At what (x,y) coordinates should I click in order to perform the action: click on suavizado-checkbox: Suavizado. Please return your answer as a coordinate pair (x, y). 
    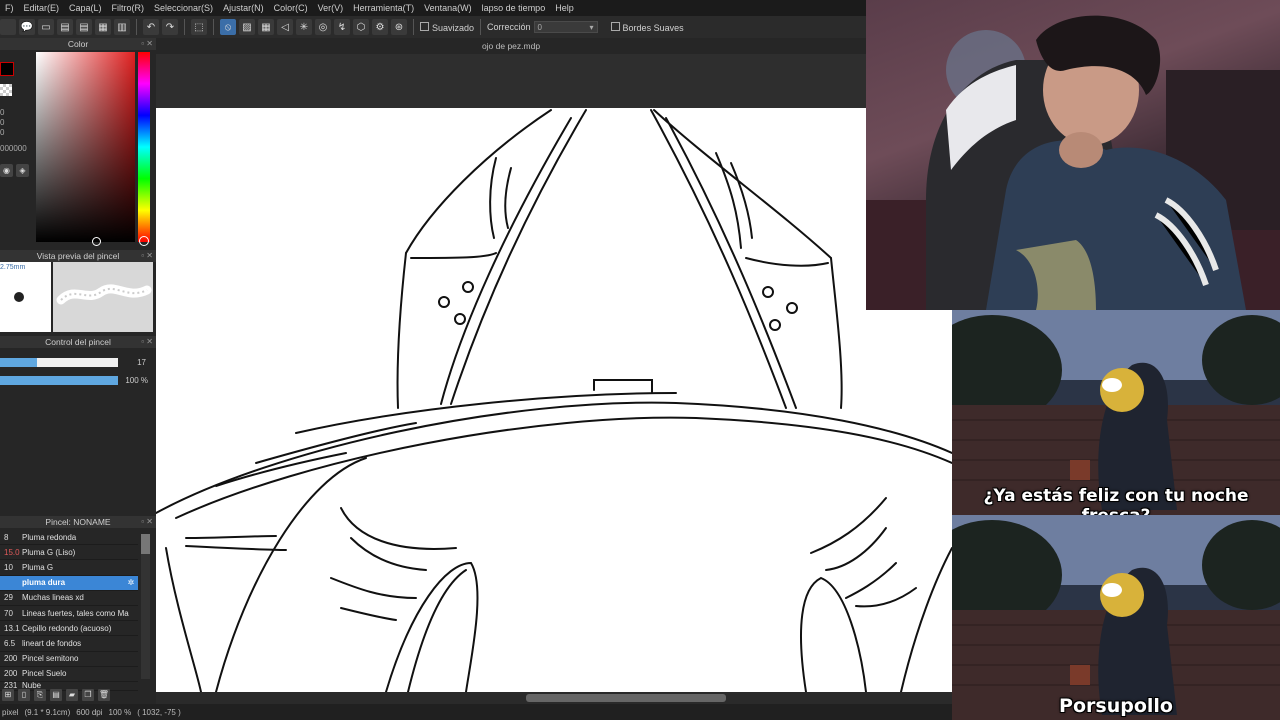
    Looking at the image, I should click on (447, 27).